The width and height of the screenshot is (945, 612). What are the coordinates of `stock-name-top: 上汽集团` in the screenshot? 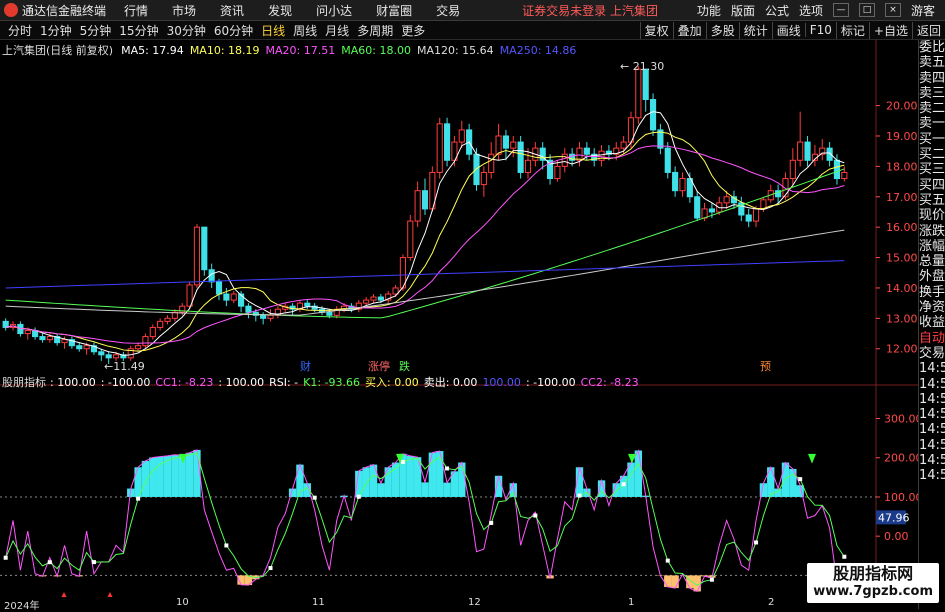 It's located at (634, 11).